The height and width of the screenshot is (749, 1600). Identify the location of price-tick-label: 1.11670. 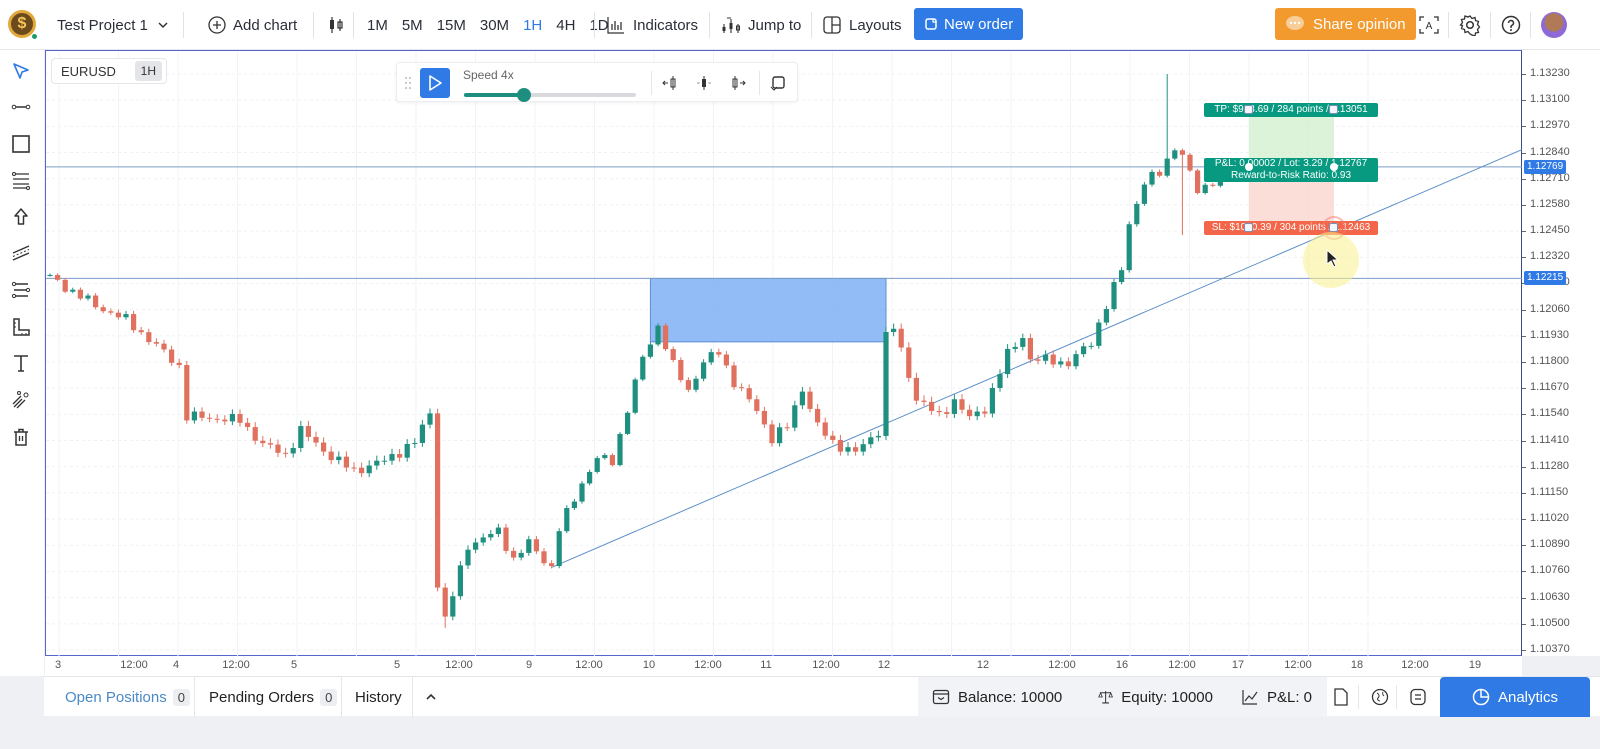
(1549, 387).